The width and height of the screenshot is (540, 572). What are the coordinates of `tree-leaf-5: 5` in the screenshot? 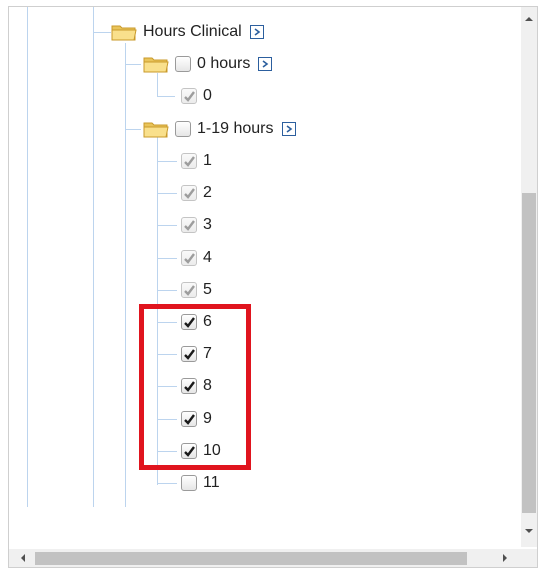 It's located at (196, 290).